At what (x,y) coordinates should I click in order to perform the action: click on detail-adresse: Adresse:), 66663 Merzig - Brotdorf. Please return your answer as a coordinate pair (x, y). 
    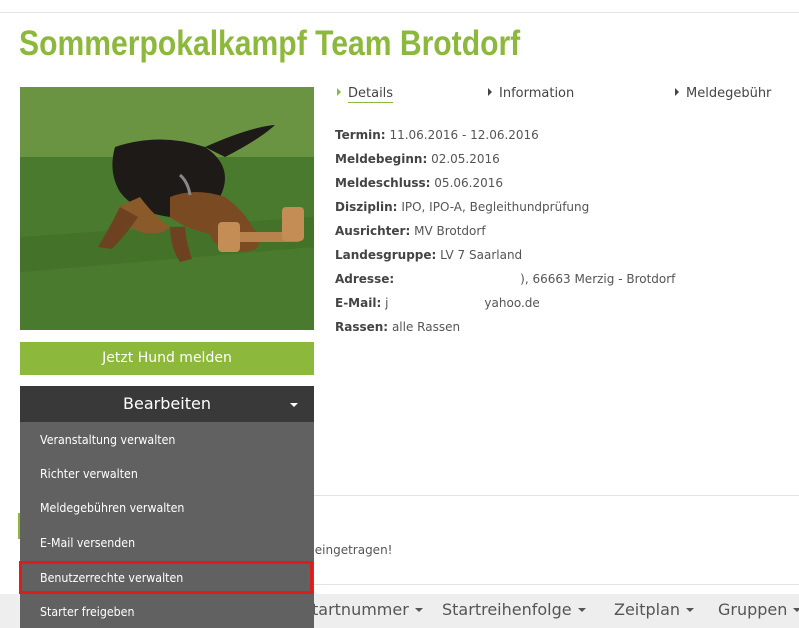
    Looking at the image, I should click on (505, 279).